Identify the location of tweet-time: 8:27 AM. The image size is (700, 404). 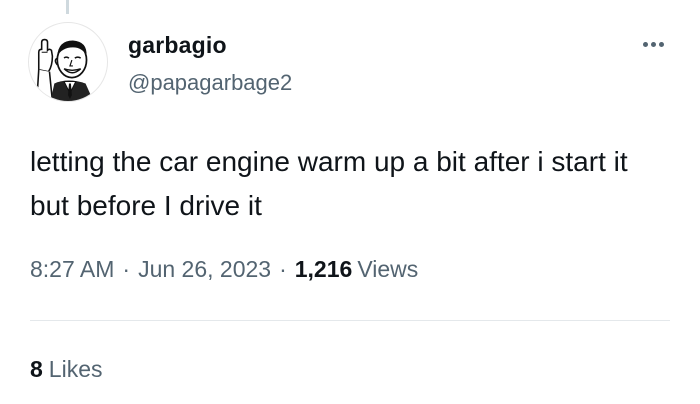
(72, 269).